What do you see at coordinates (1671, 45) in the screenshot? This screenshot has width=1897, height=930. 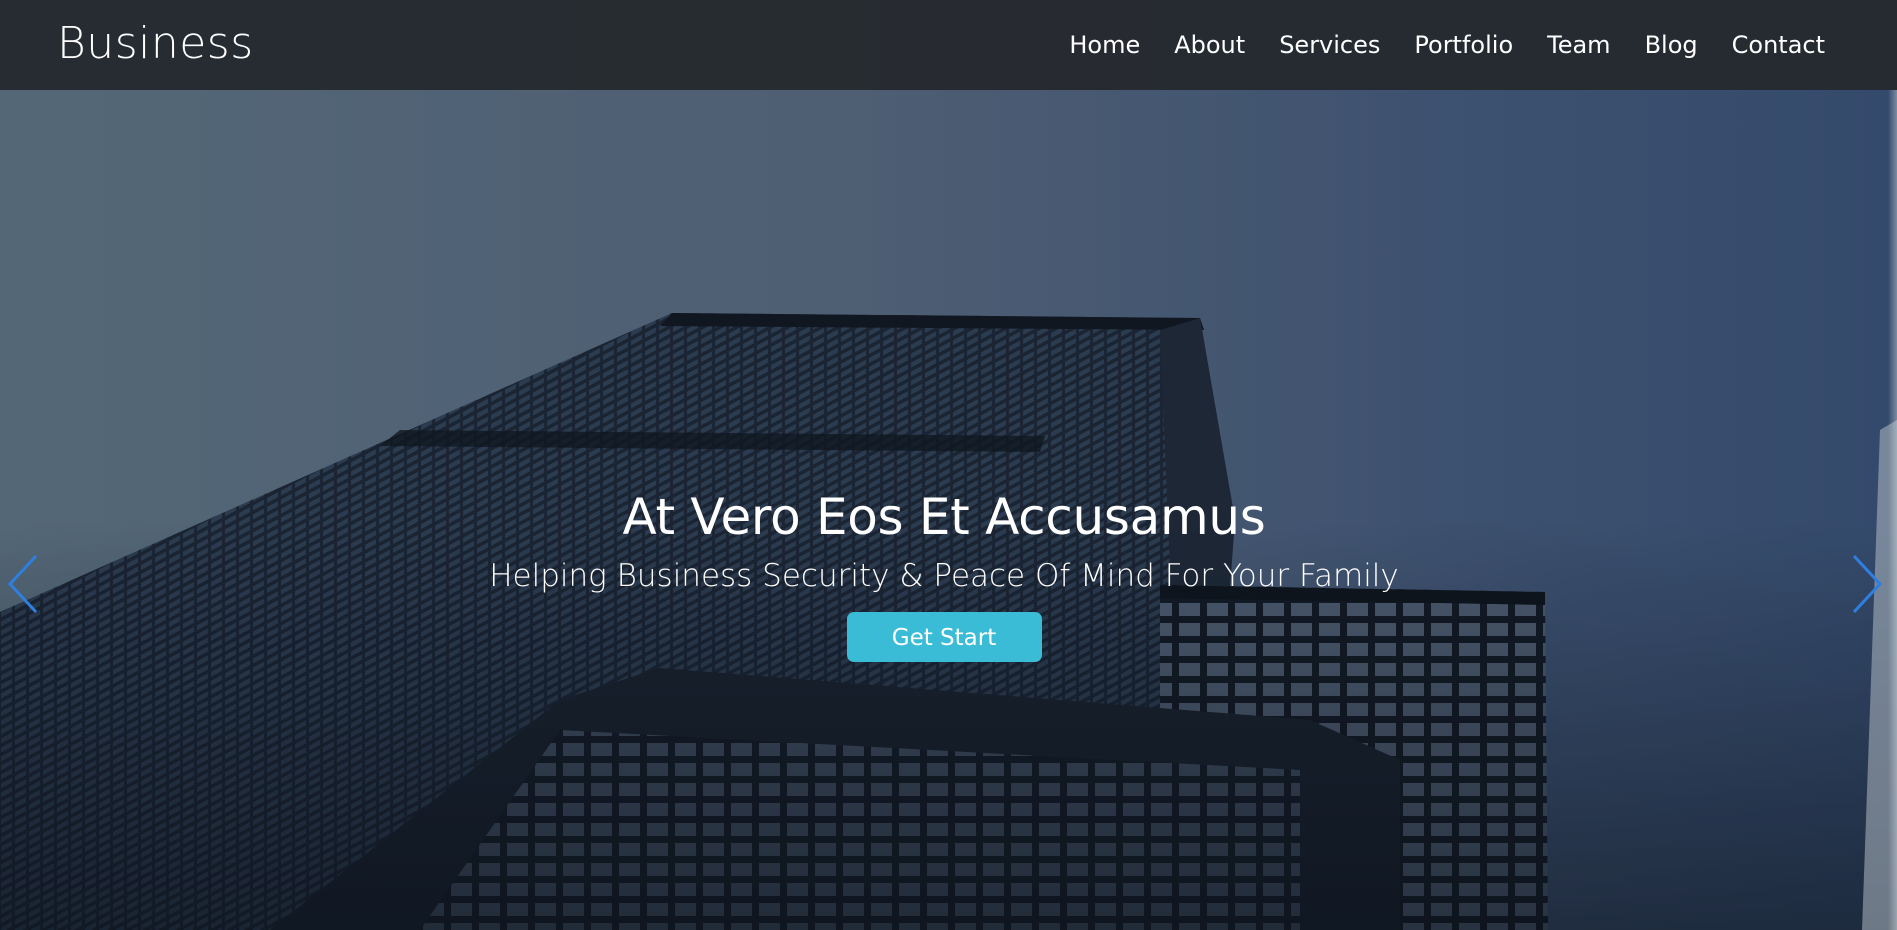 I see `nav-link-blog: Blog` at bounding box center [1671, 45].